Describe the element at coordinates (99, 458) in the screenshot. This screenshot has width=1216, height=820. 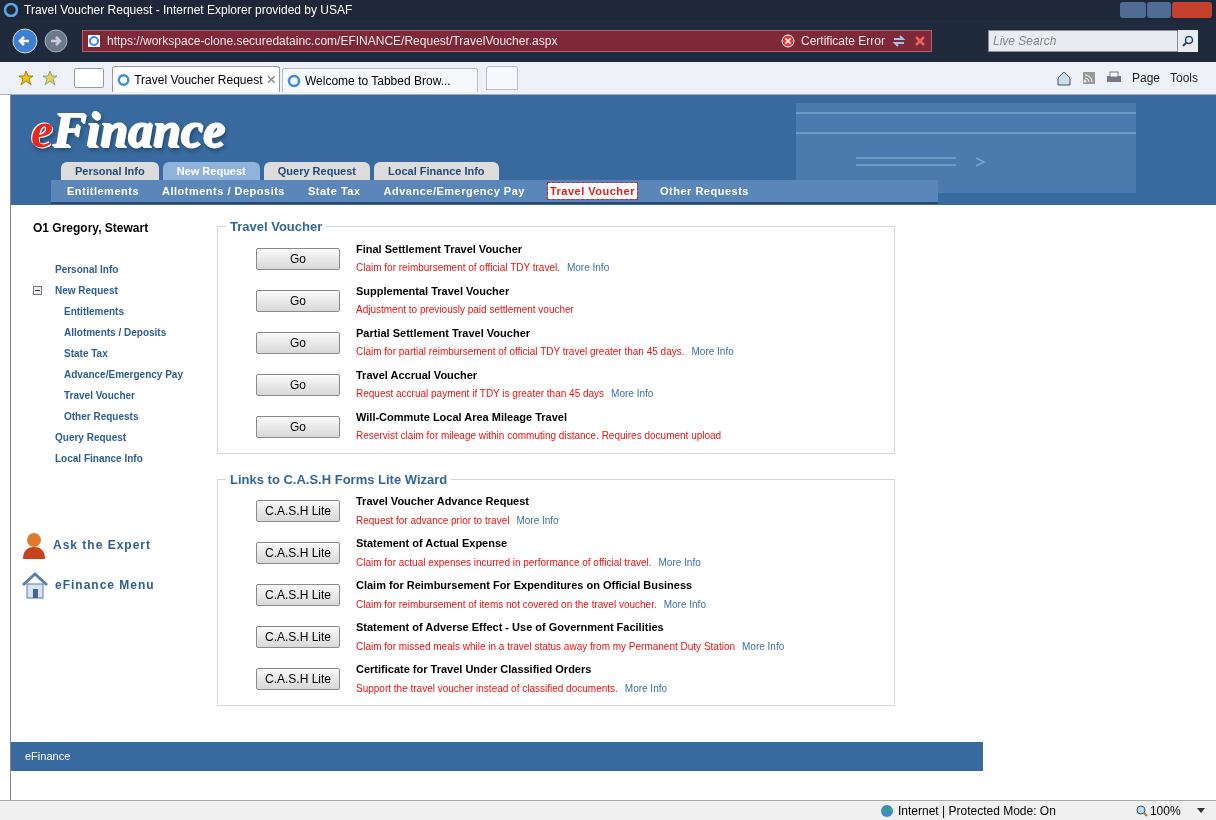
I see `sidebar-link: Local Finance Info` at that location.